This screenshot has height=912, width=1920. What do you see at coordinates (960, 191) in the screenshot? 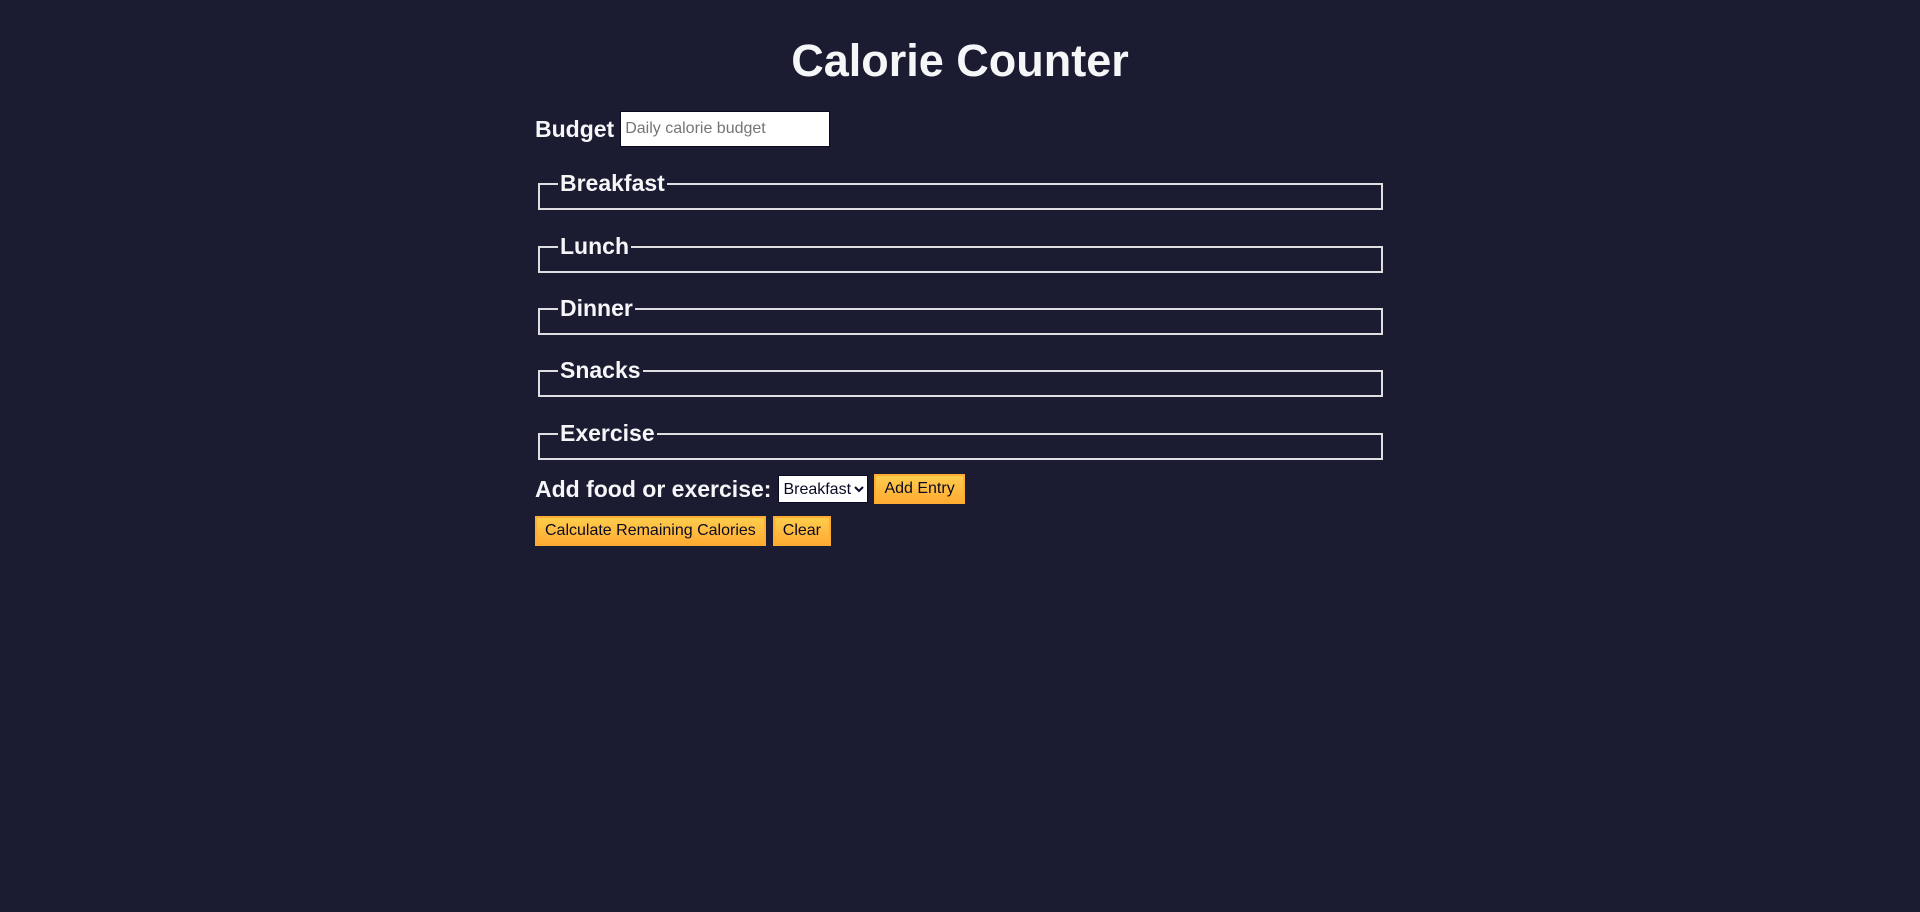
I see `breakfast-fieldset: Breakfast` at bounding box center [960, 191].